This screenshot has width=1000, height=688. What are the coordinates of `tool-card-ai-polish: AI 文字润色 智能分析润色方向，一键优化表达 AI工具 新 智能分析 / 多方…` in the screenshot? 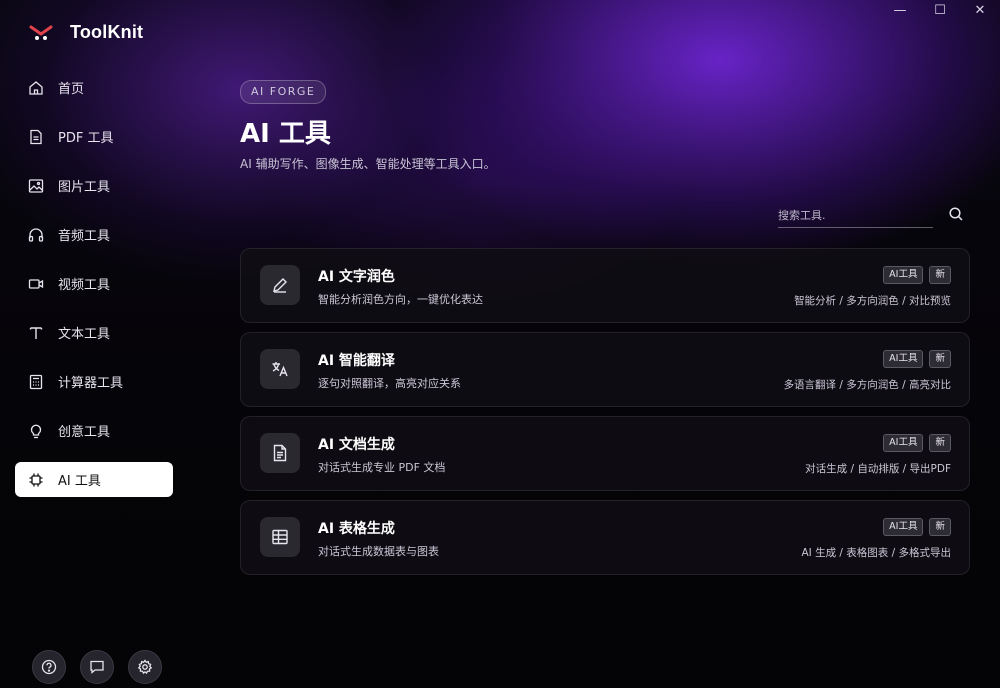 It's located at (605, 285).